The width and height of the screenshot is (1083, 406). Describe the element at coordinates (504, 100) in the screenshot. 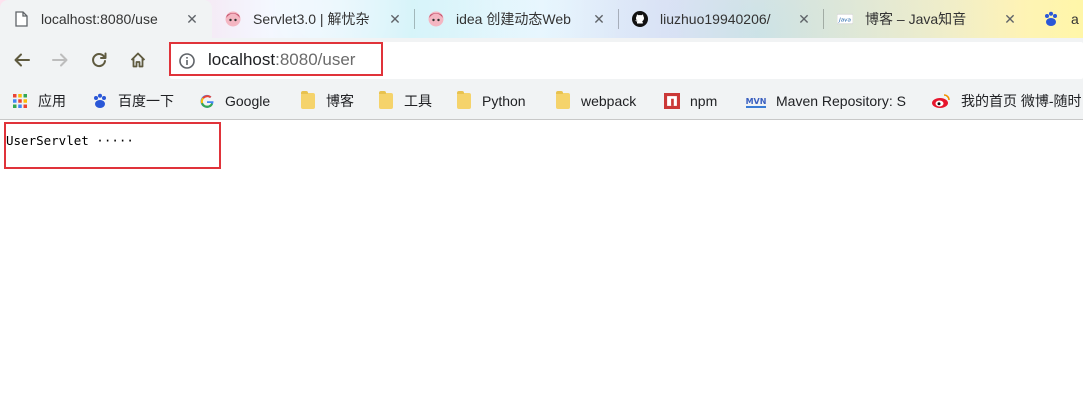

I see `bookmark-label: Python` at that location.